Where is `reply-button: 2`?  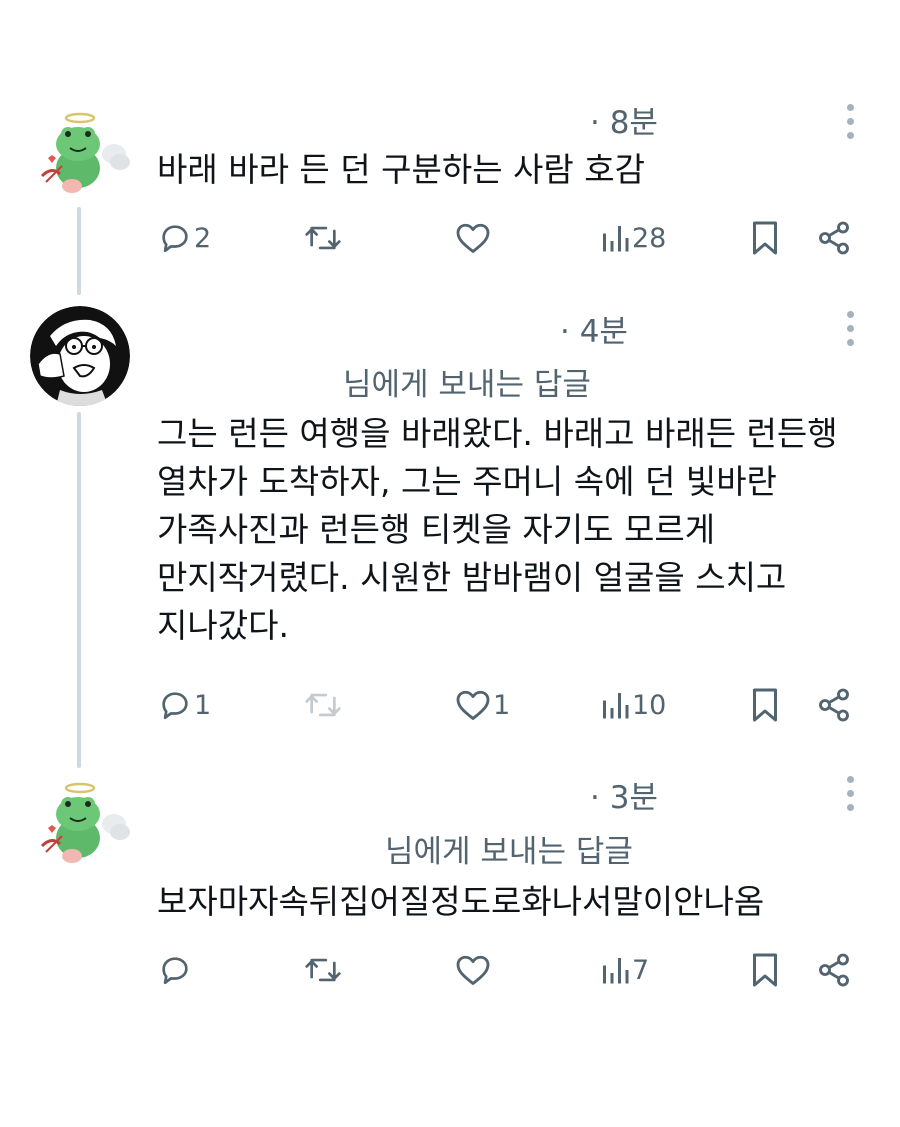
reply-button: 2 is located at coordinates (184, 238).